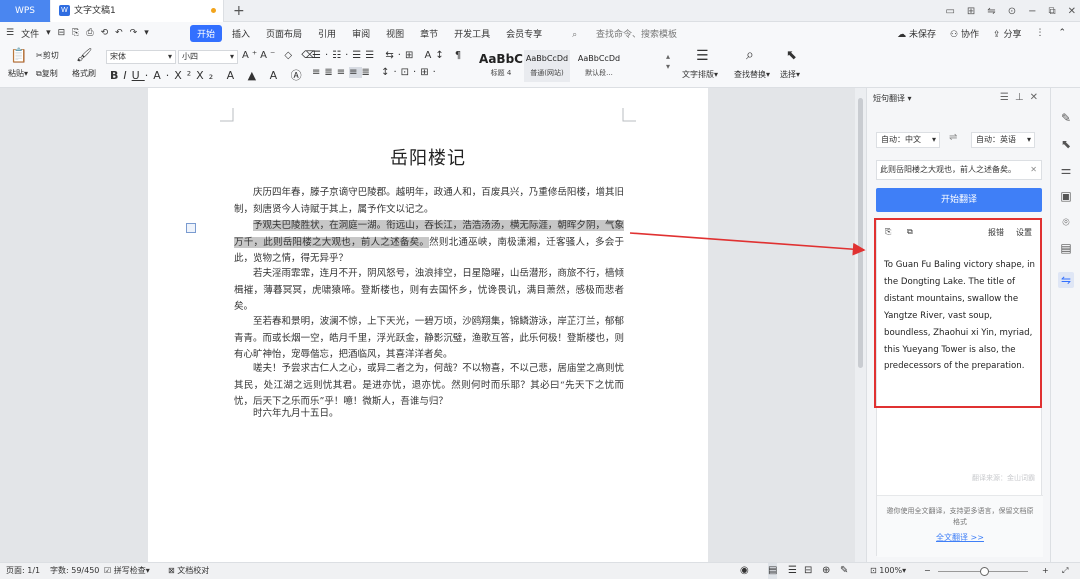 The width and height of the screenshot is (1080, 579). I want to click on text-layout-icon: ☰, so click(702, 56).